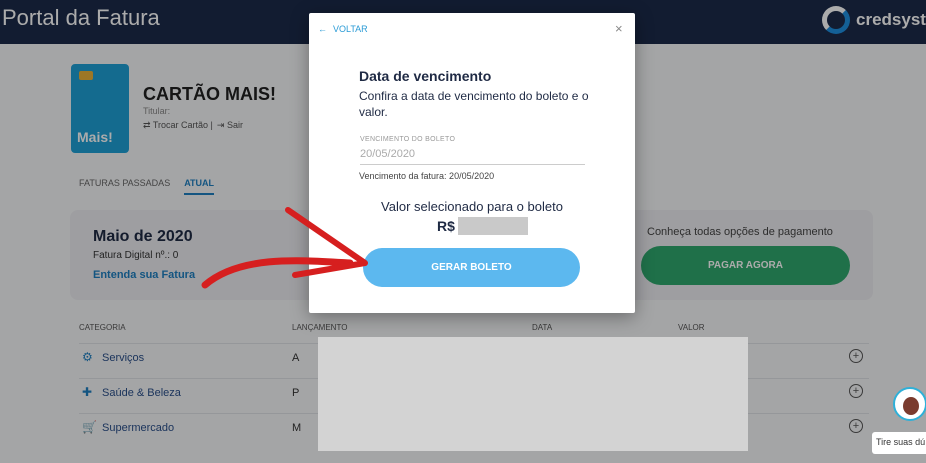  What do you see at coordinates (408, 139) in the screenshot?
I see `vencimento-label: VENCIMENTO DO BOLETO` at bounding box center [408, 139].